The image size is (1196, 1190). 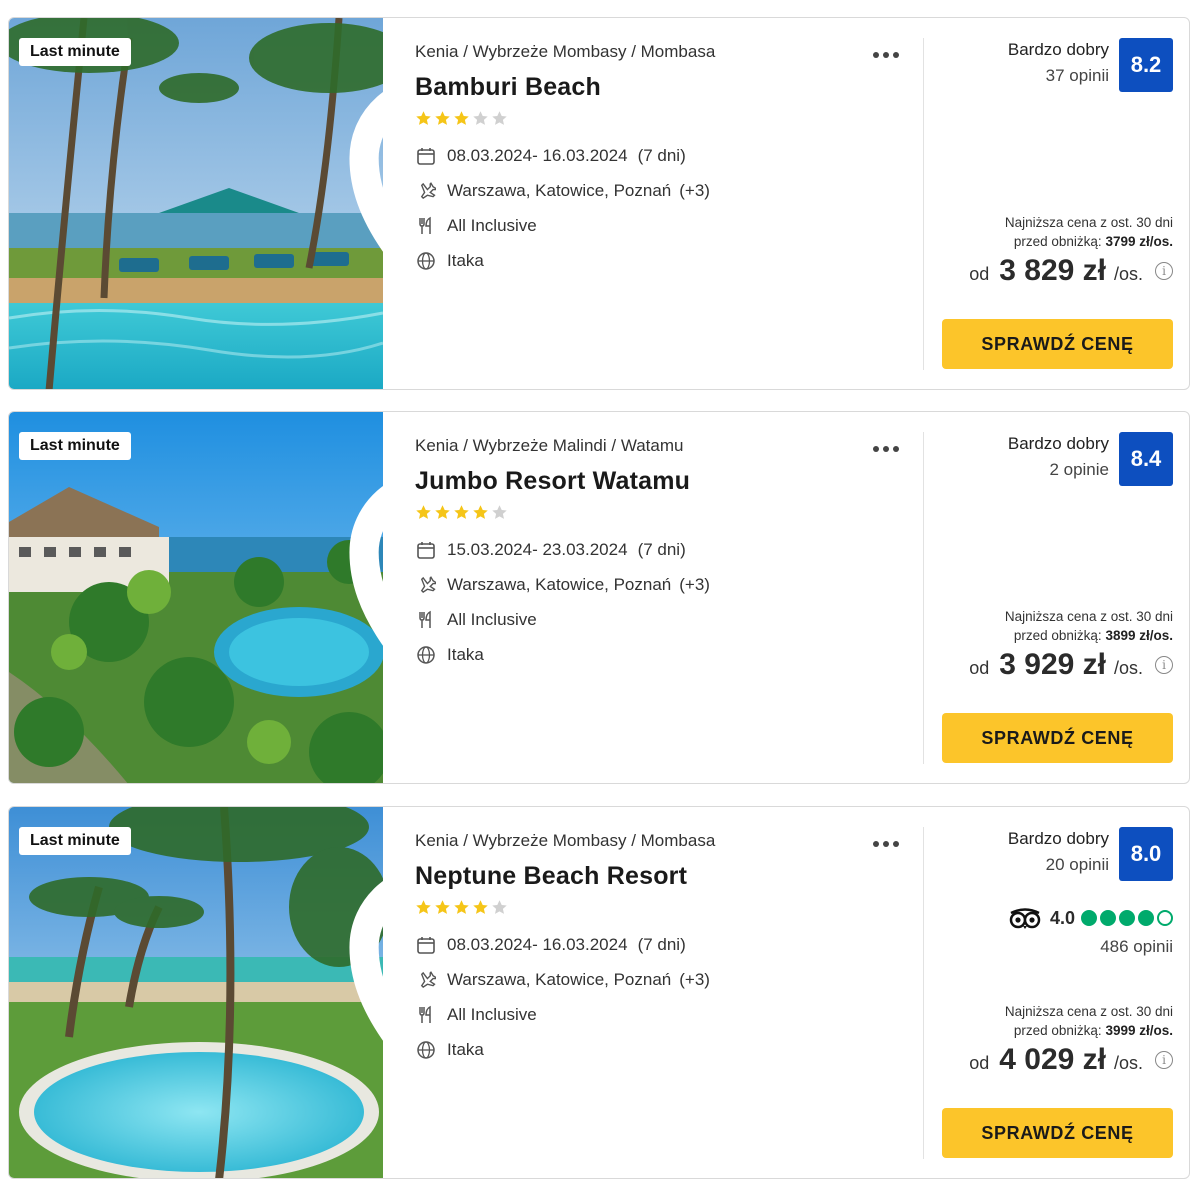 I want to click on operator-row: Itaka, so click(x=665, y=261).